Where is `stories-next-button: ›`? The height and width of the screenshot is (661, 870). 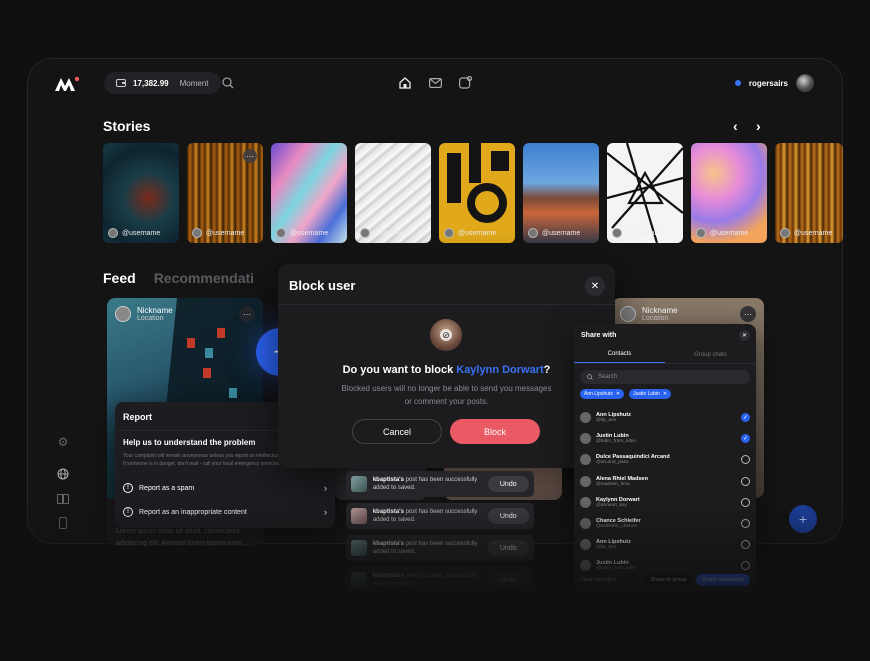 stories-next-button: › is located at coordinates (758, 126).